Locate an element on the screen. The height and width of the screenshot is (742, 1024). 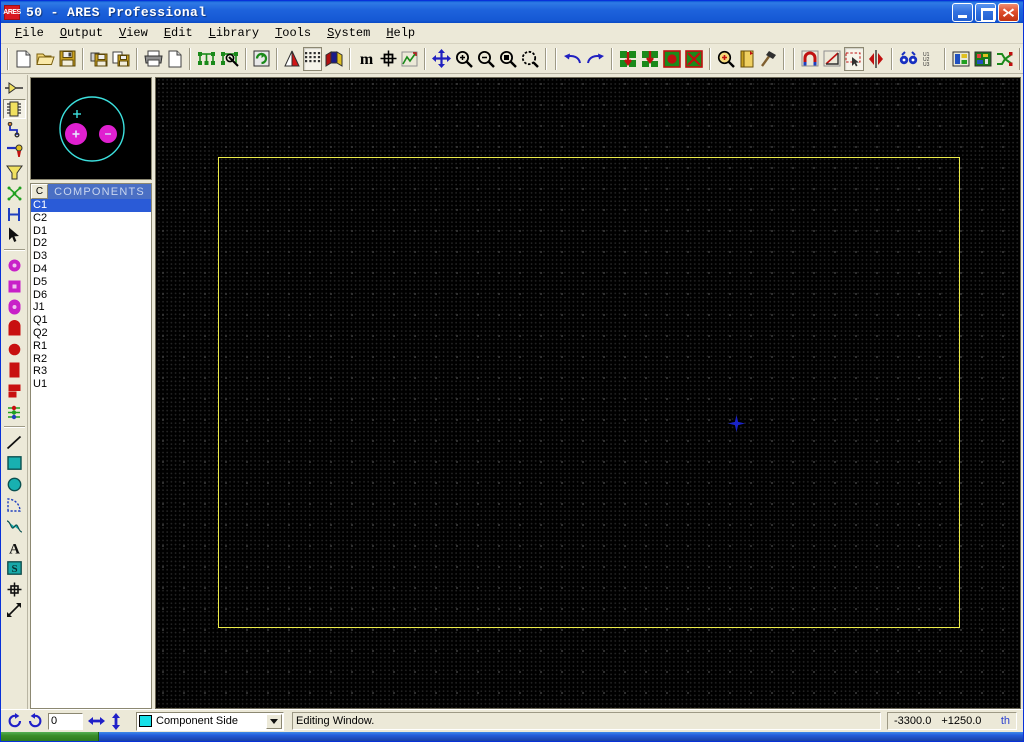
netlist-load-icon is located at coordinates (229, 59).